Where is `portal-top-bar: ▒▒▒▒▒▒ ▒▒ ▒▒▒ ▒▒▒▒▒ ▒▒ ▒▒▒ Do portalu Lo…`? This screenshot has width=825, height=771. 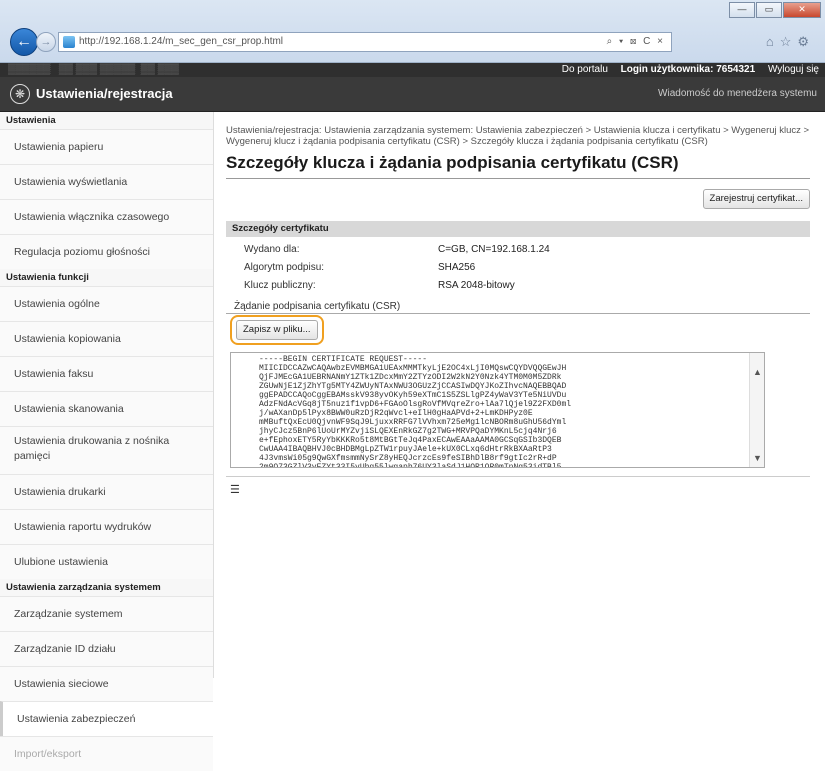
portal-top-bar: ▒▒▒▒▒▒ ▒▒ ▒▒▒ ▒▒▒▒▒ ▒▒ ▒▒▒ Do portalu Lo… is located at coordinates (412, 70).